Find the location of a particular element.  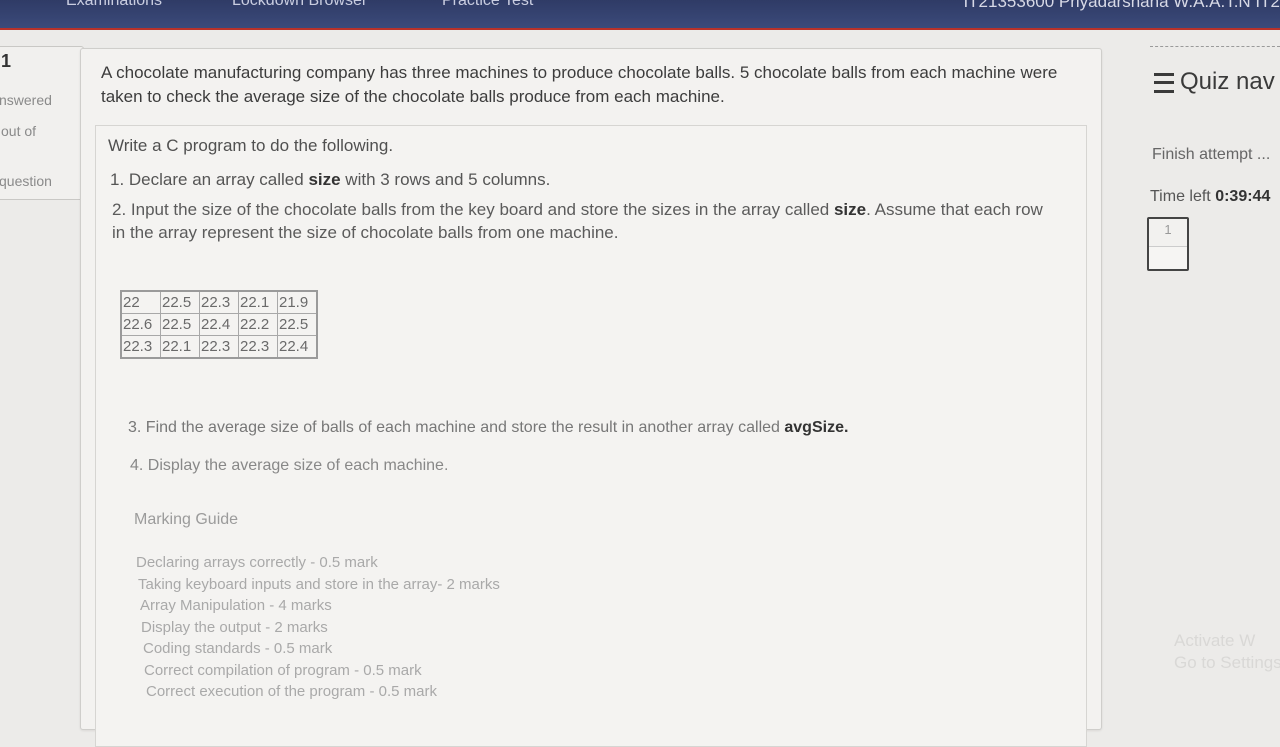

menu-icon is located at coordinates (1164, 82).